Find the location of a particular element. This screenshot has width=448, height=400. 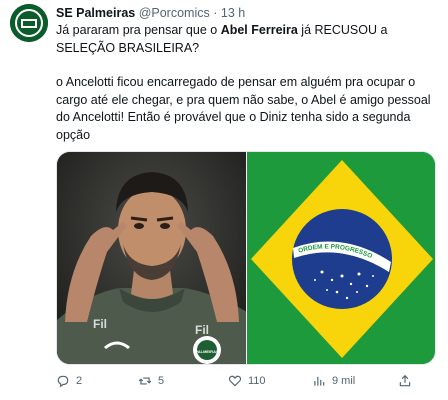

share-icon is located at coordinates (405, 380).